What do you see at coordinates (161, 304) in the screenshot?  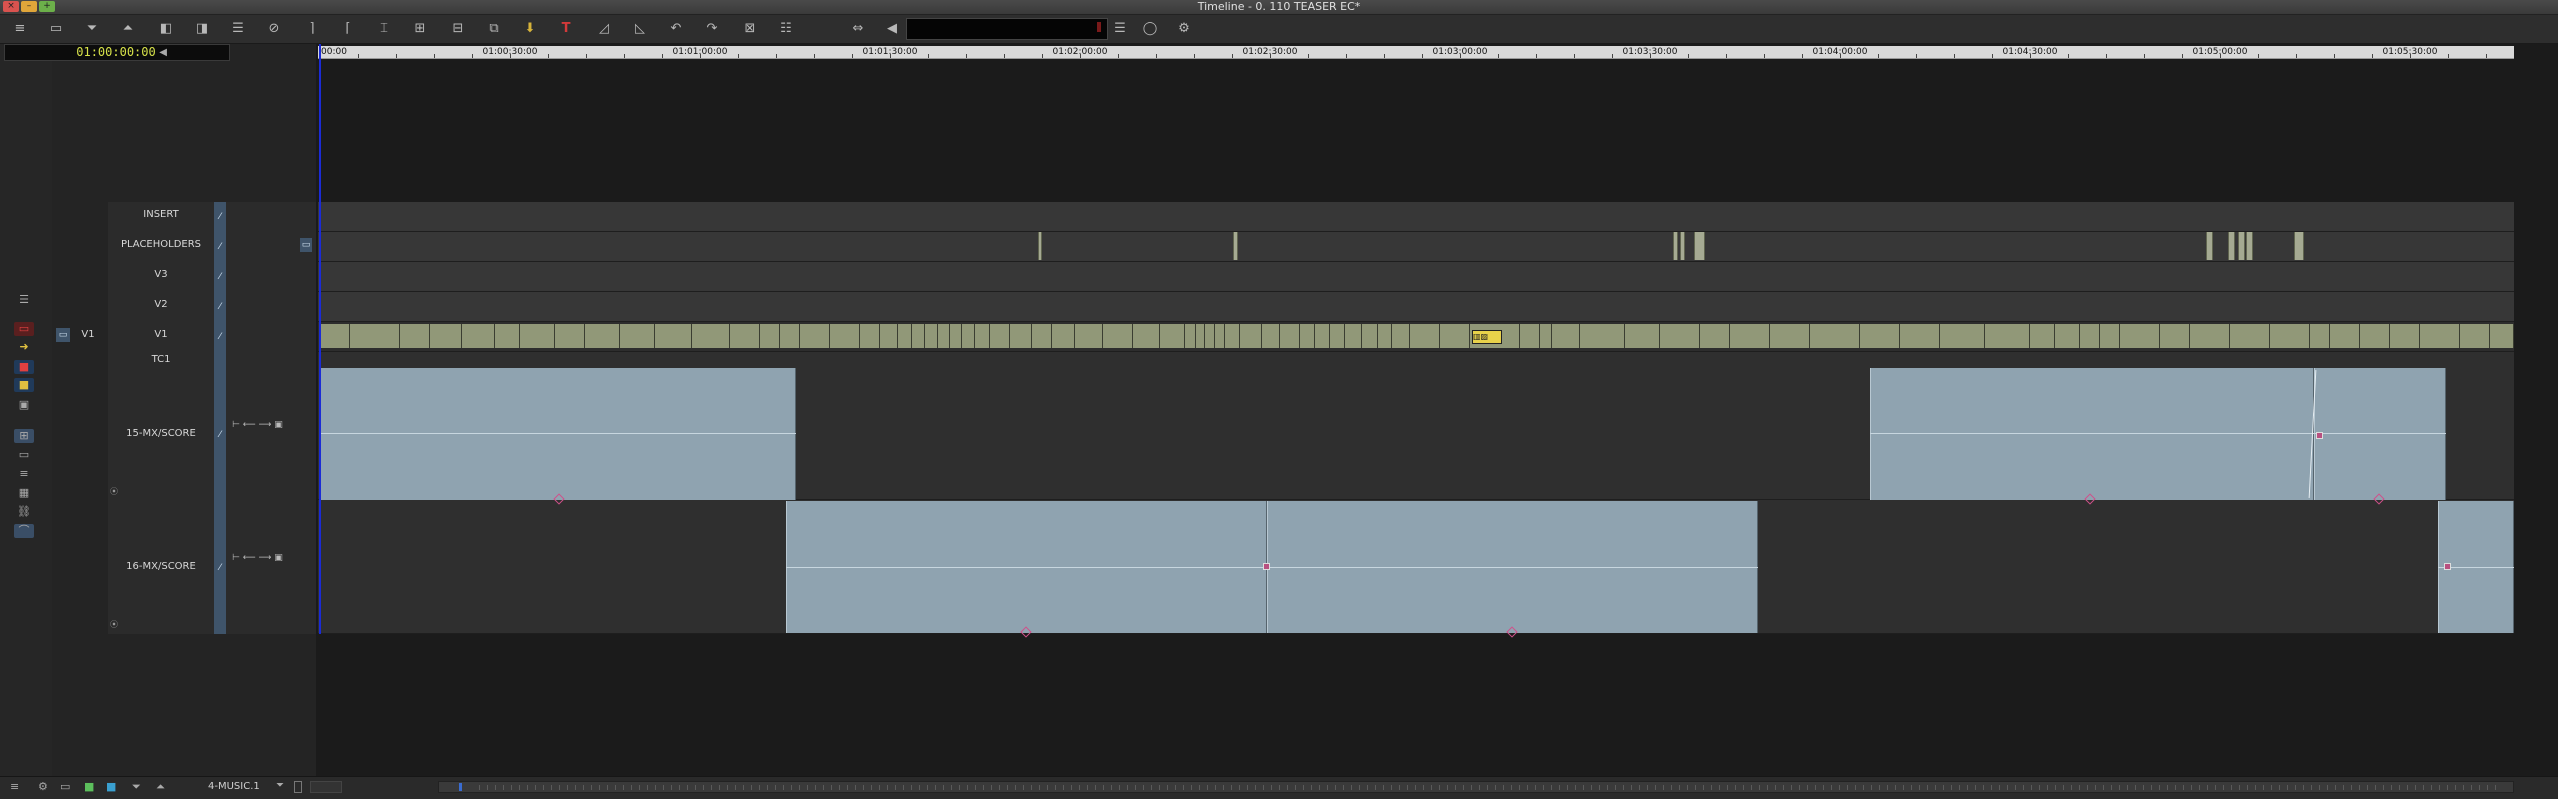 I see `track-v2: V2` at bounding box center [161, 304].